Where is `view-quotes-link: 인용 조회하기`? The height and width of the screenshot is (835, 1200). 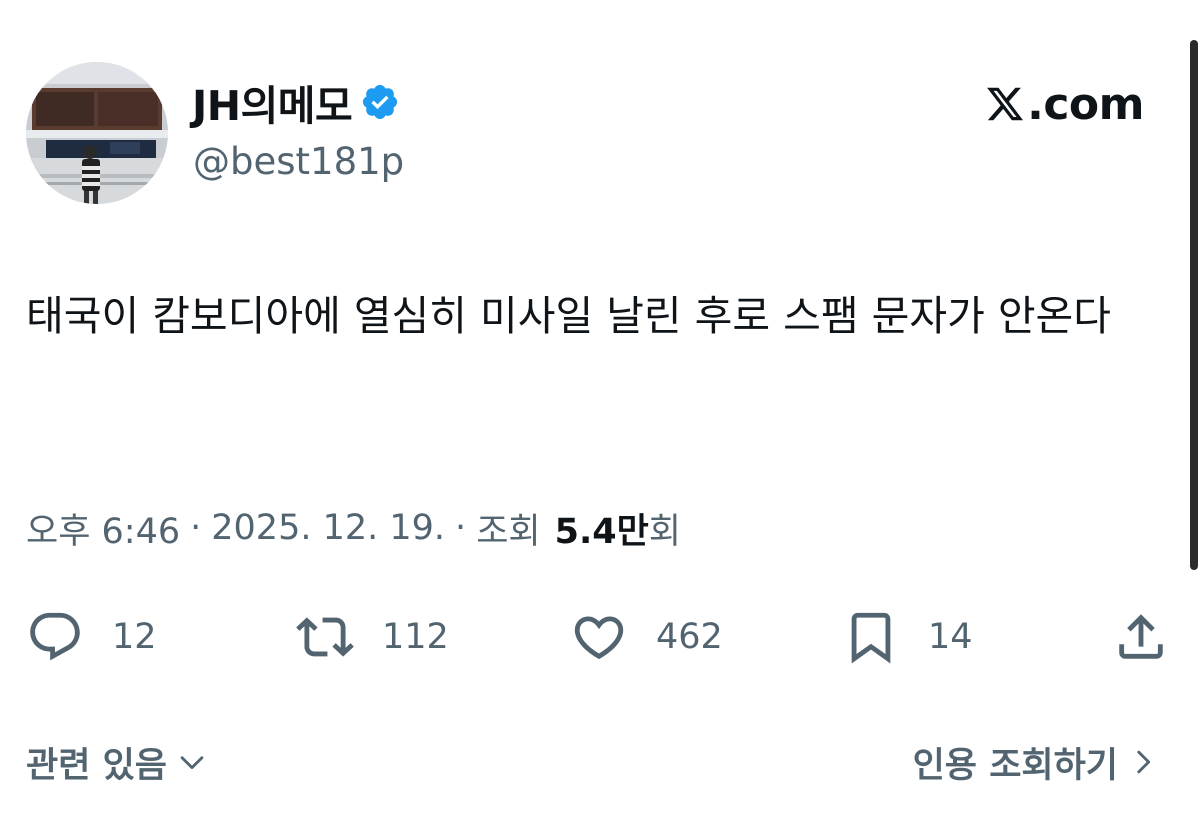
view-quotes-link: 인용 조회하기 is located at coordinates (1036, 762).